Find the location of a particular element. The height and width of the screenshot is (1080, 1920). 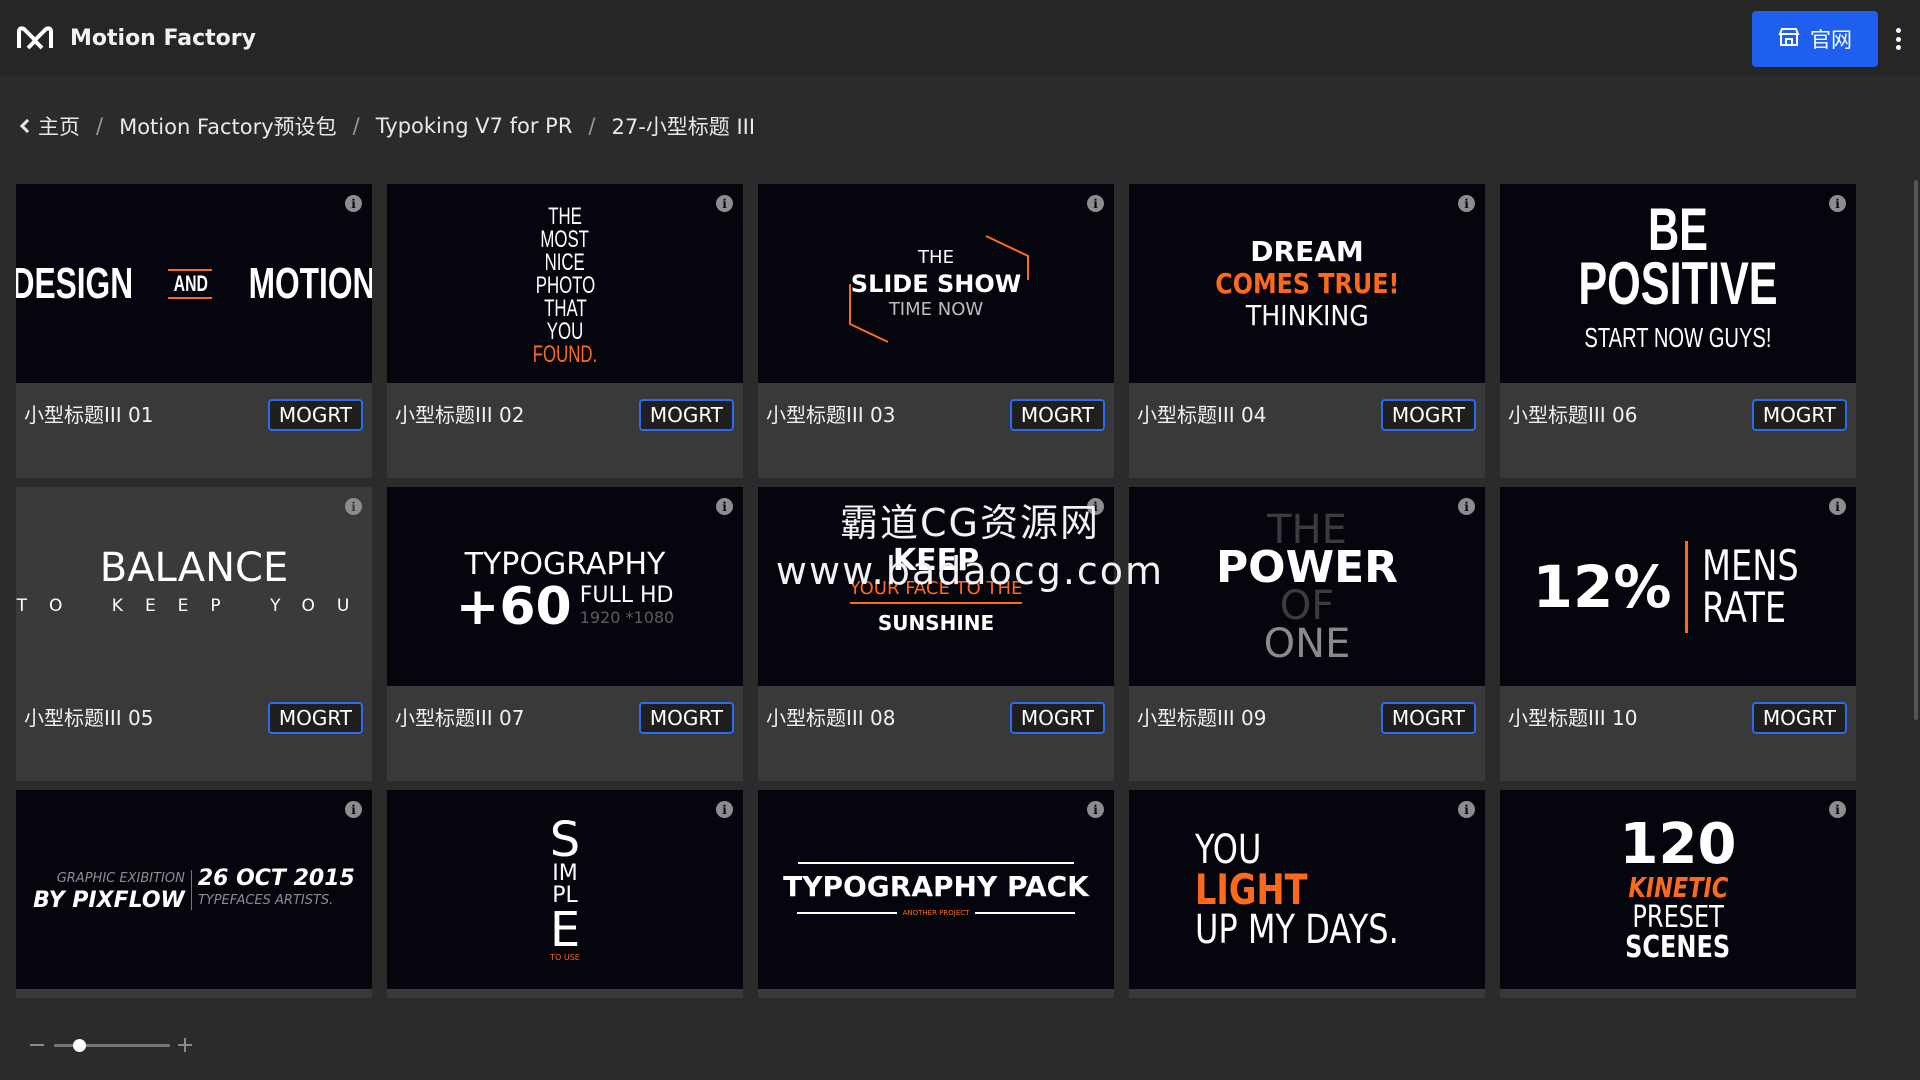

preset-thumbnail: THE MOST NICE PHOTO THAT YOU FOUND. i is located at coordinates (565, 283).